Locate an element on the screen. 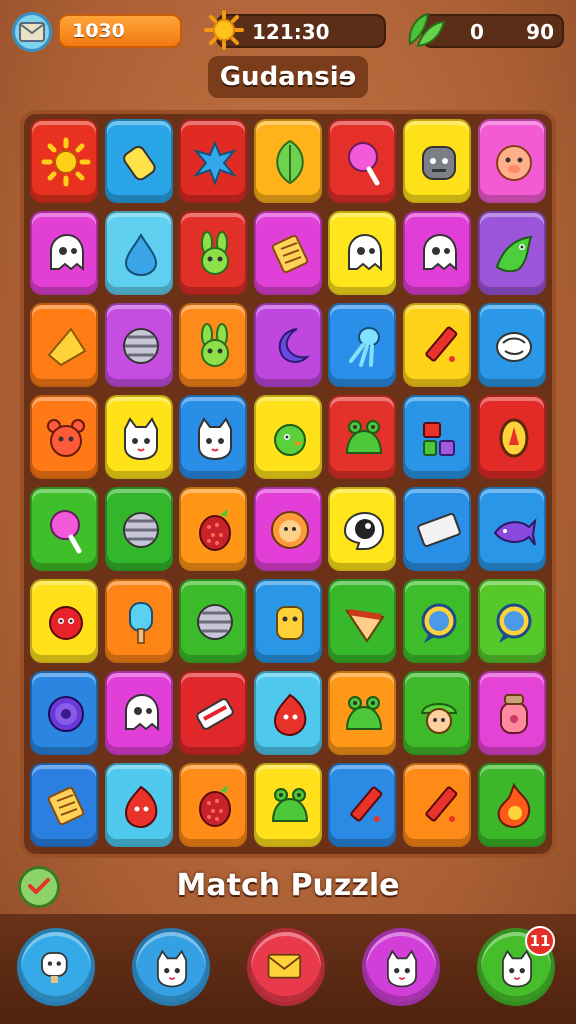 The image size is (576, 1024). notification-badge: 11 is located at coordinates (540, 941).